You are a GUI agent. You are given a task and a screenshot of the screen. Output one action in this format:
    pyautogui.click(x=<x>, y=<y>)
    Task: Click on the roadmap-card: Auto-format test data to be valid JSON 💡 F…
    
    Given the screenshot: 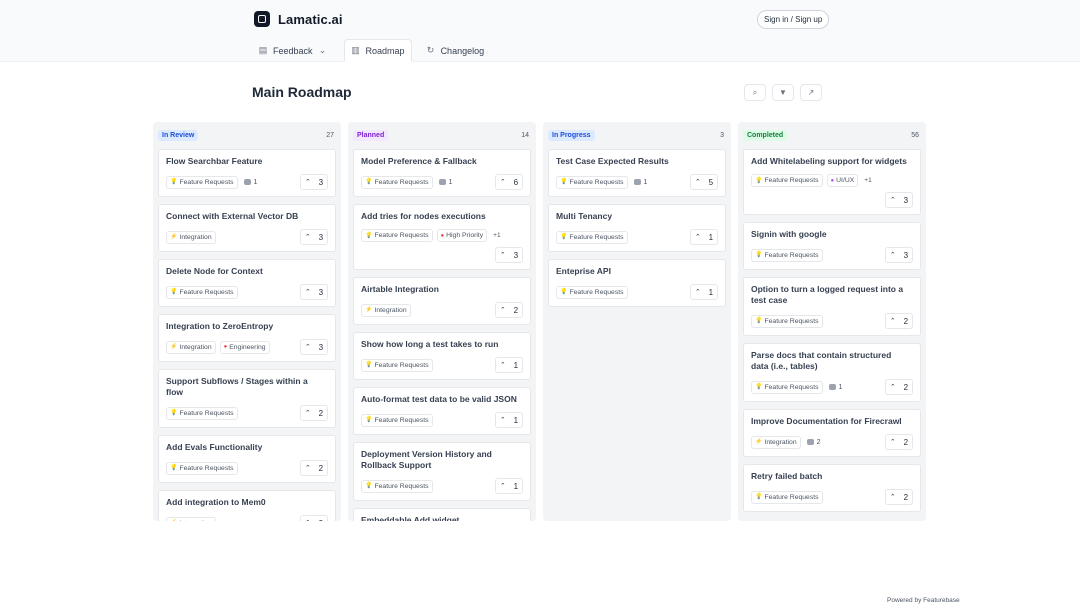 What is the action you would take?
    pyautogui.click(x=442, y=411)
    